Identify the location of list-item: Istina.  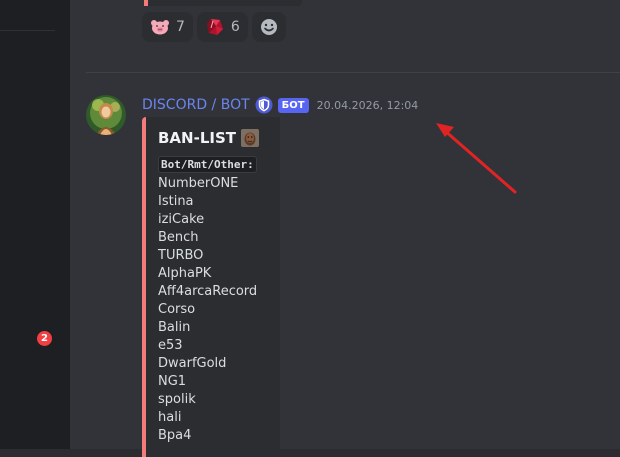
(176, 201).